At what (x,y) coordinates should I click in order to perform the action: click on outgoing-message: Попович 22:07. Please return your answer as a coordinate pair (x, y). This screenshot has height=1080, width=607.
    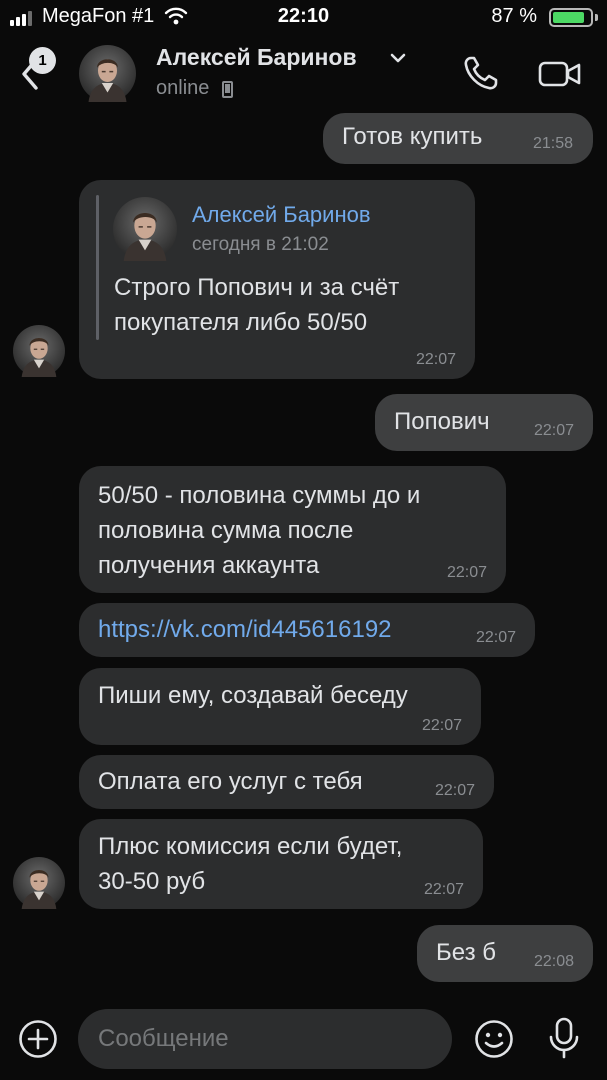
    Looking at the image, I should click on (484, 422).